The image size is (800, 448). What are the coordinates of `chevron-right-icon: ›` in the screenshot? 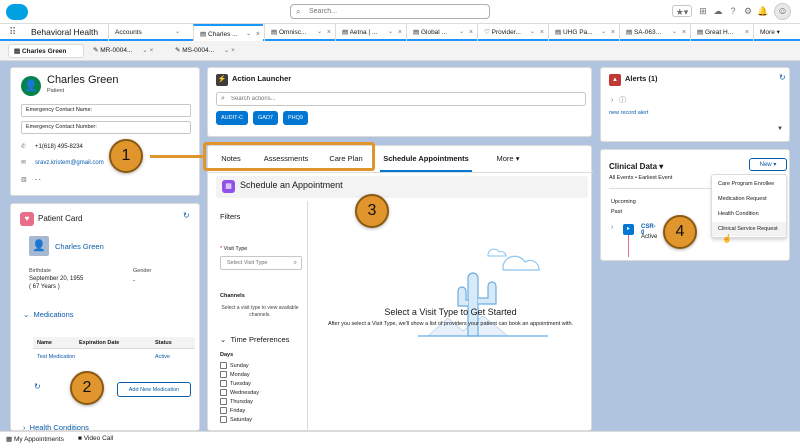 It's located at (612, 227).